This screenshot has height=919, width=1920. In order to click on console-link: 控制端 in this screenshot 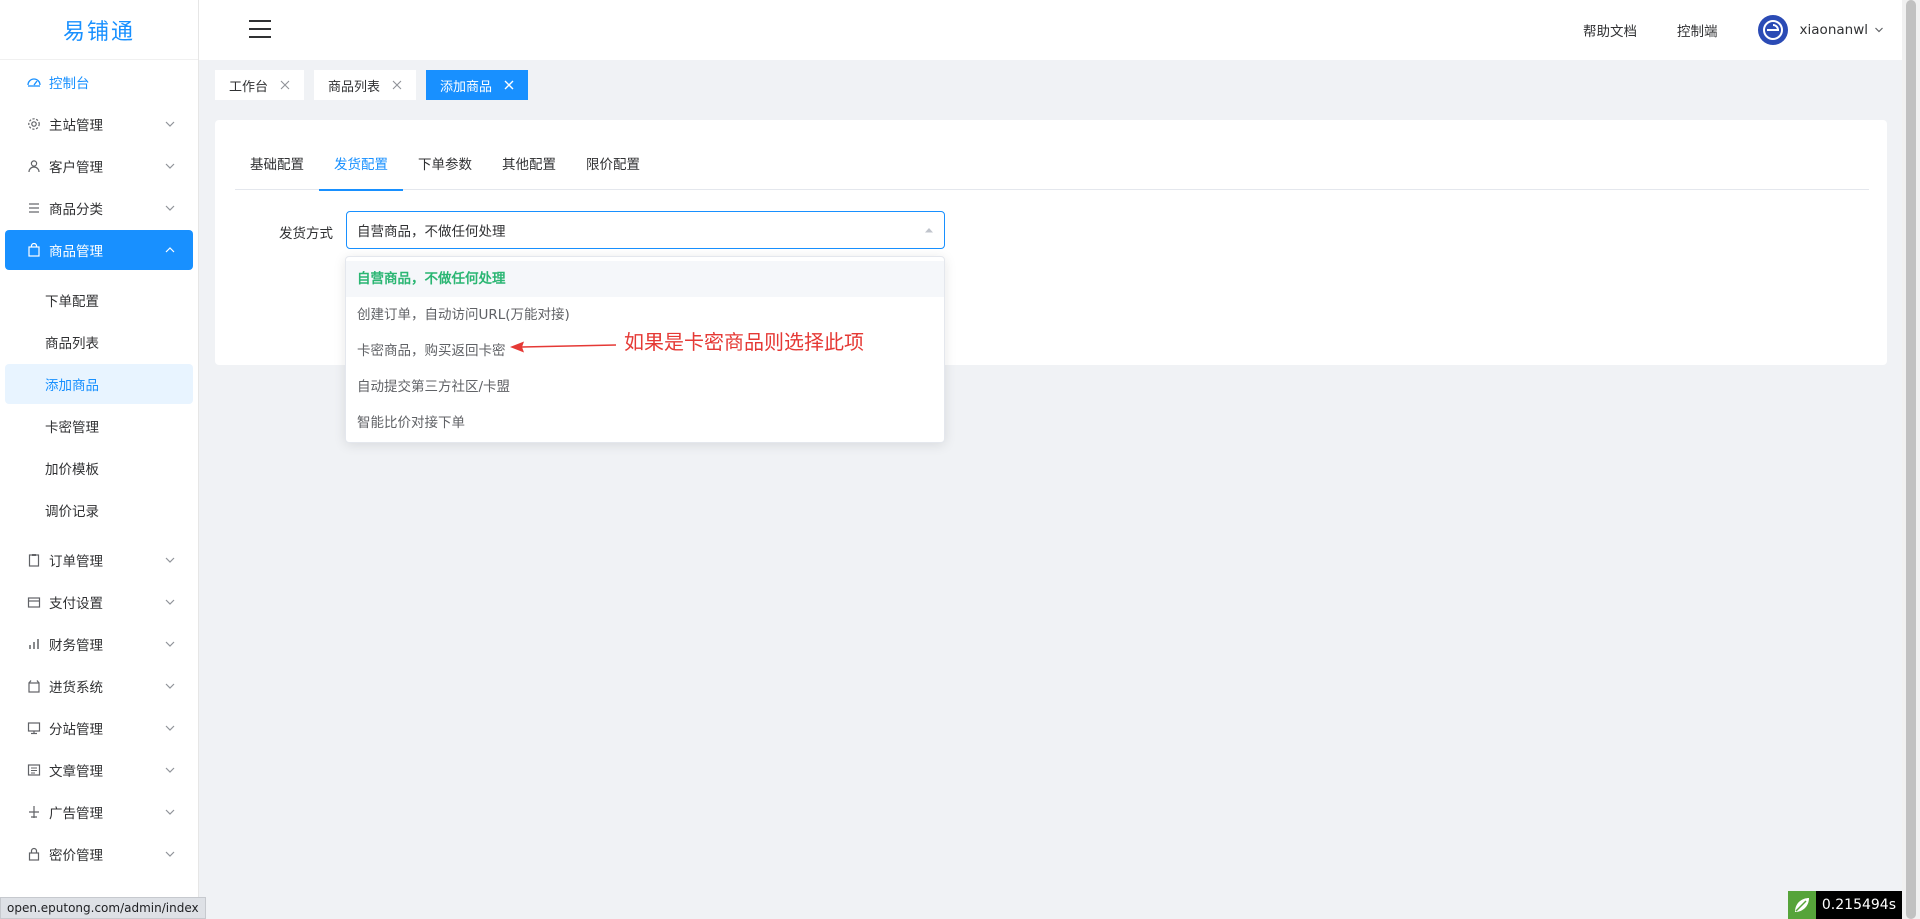, I will do `click(1697, 30)`.